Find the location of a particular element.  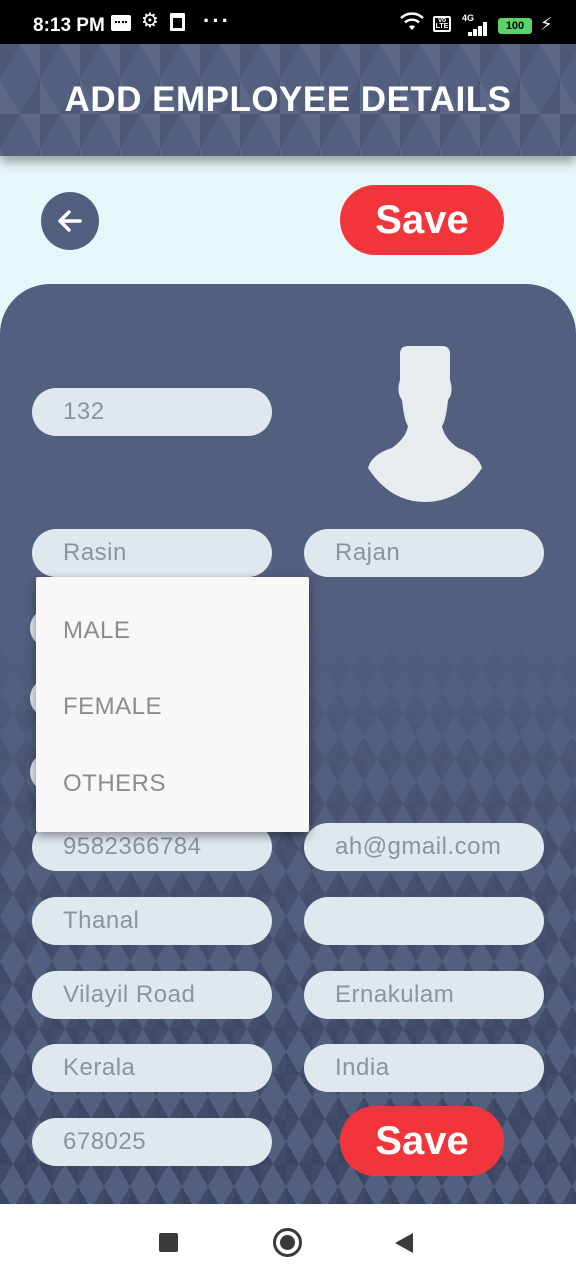

state-field: Kerala is located at coordinates (152, 1068).